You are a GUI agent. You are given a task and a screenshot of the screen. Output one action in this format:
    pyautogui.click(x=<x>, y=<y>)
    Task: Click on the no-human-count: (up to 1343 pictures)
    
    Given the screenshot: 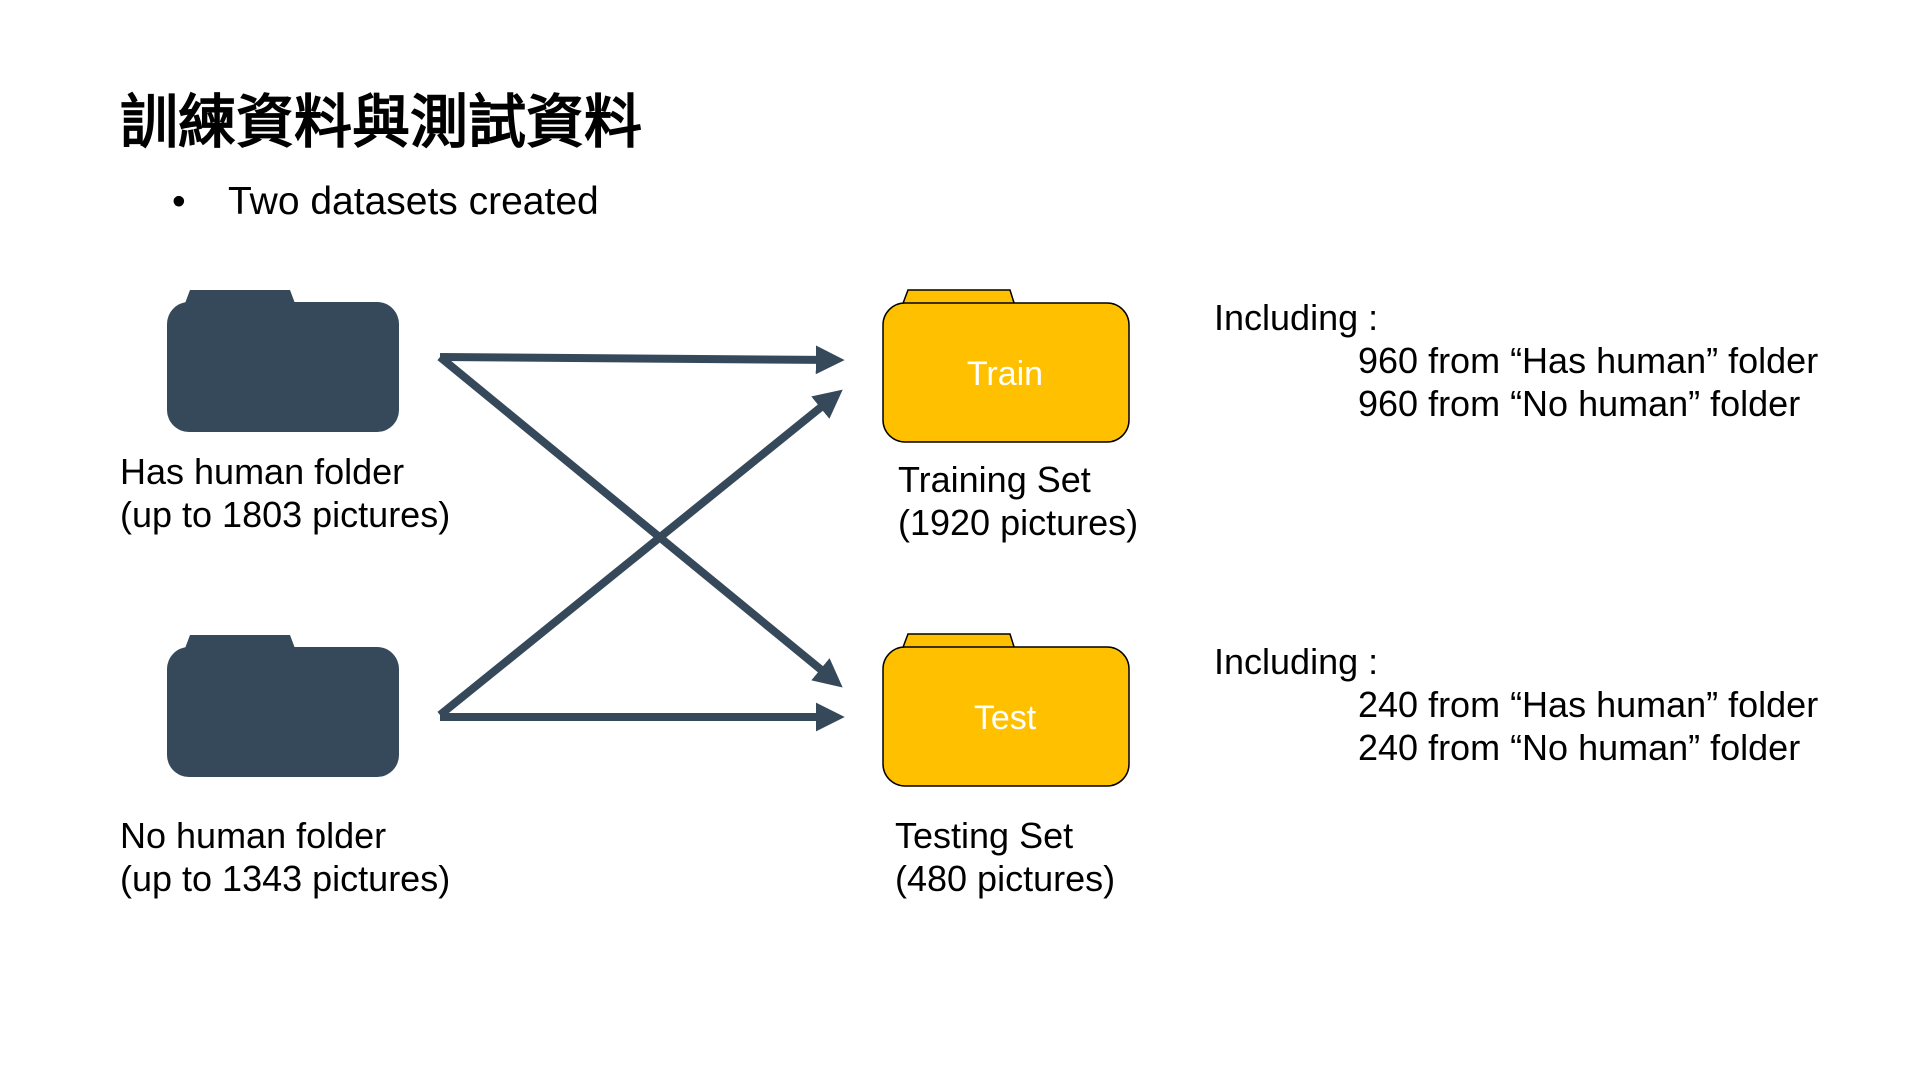 What is the action you would take?
    pyautogui.click(x=285, y=878)
    